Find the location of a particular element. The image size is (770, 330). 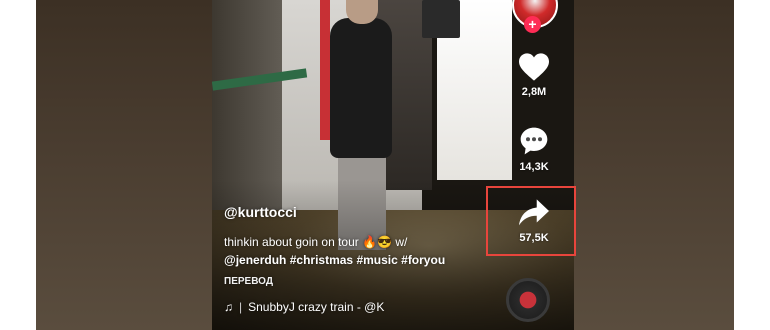

music-note-icon: ♫ is located at coordinates (228, 307).